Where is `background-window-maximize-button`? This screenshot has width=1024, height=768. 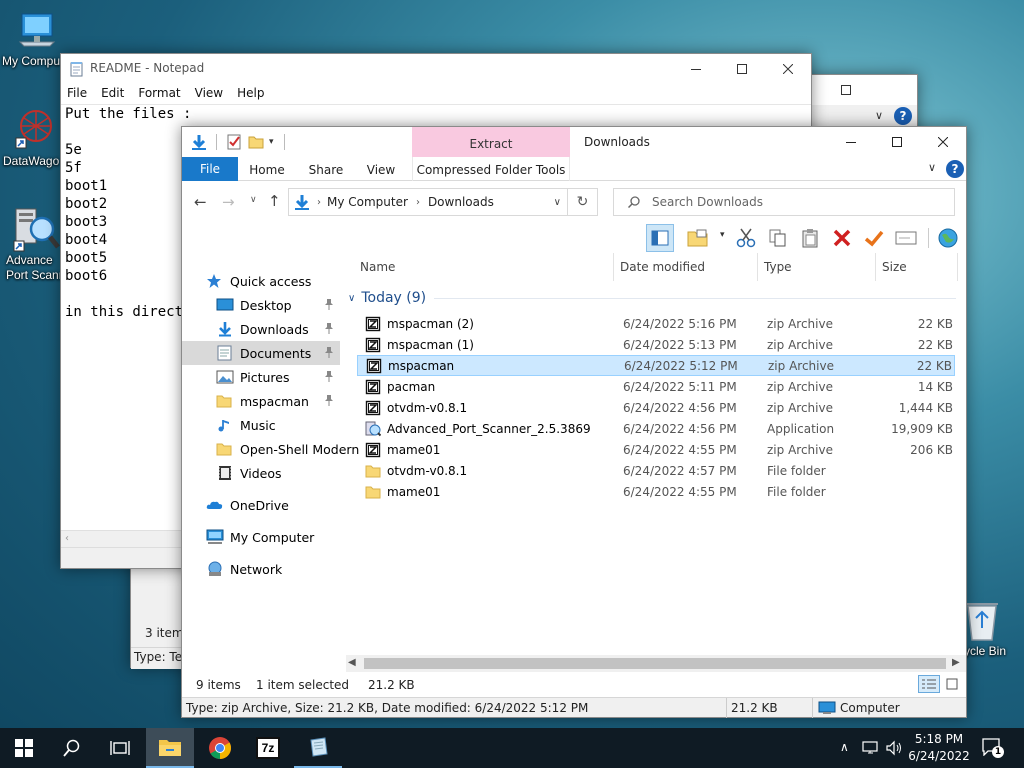
background-window-maximize-button is located at coordinates (846, 90).